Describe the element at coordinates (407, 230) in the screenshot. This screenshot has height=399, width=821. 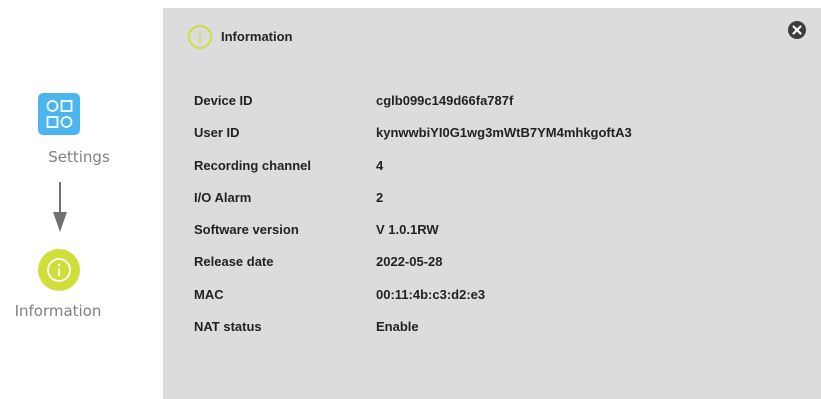
I see `info-value: V 1.0.1RW` at that location.